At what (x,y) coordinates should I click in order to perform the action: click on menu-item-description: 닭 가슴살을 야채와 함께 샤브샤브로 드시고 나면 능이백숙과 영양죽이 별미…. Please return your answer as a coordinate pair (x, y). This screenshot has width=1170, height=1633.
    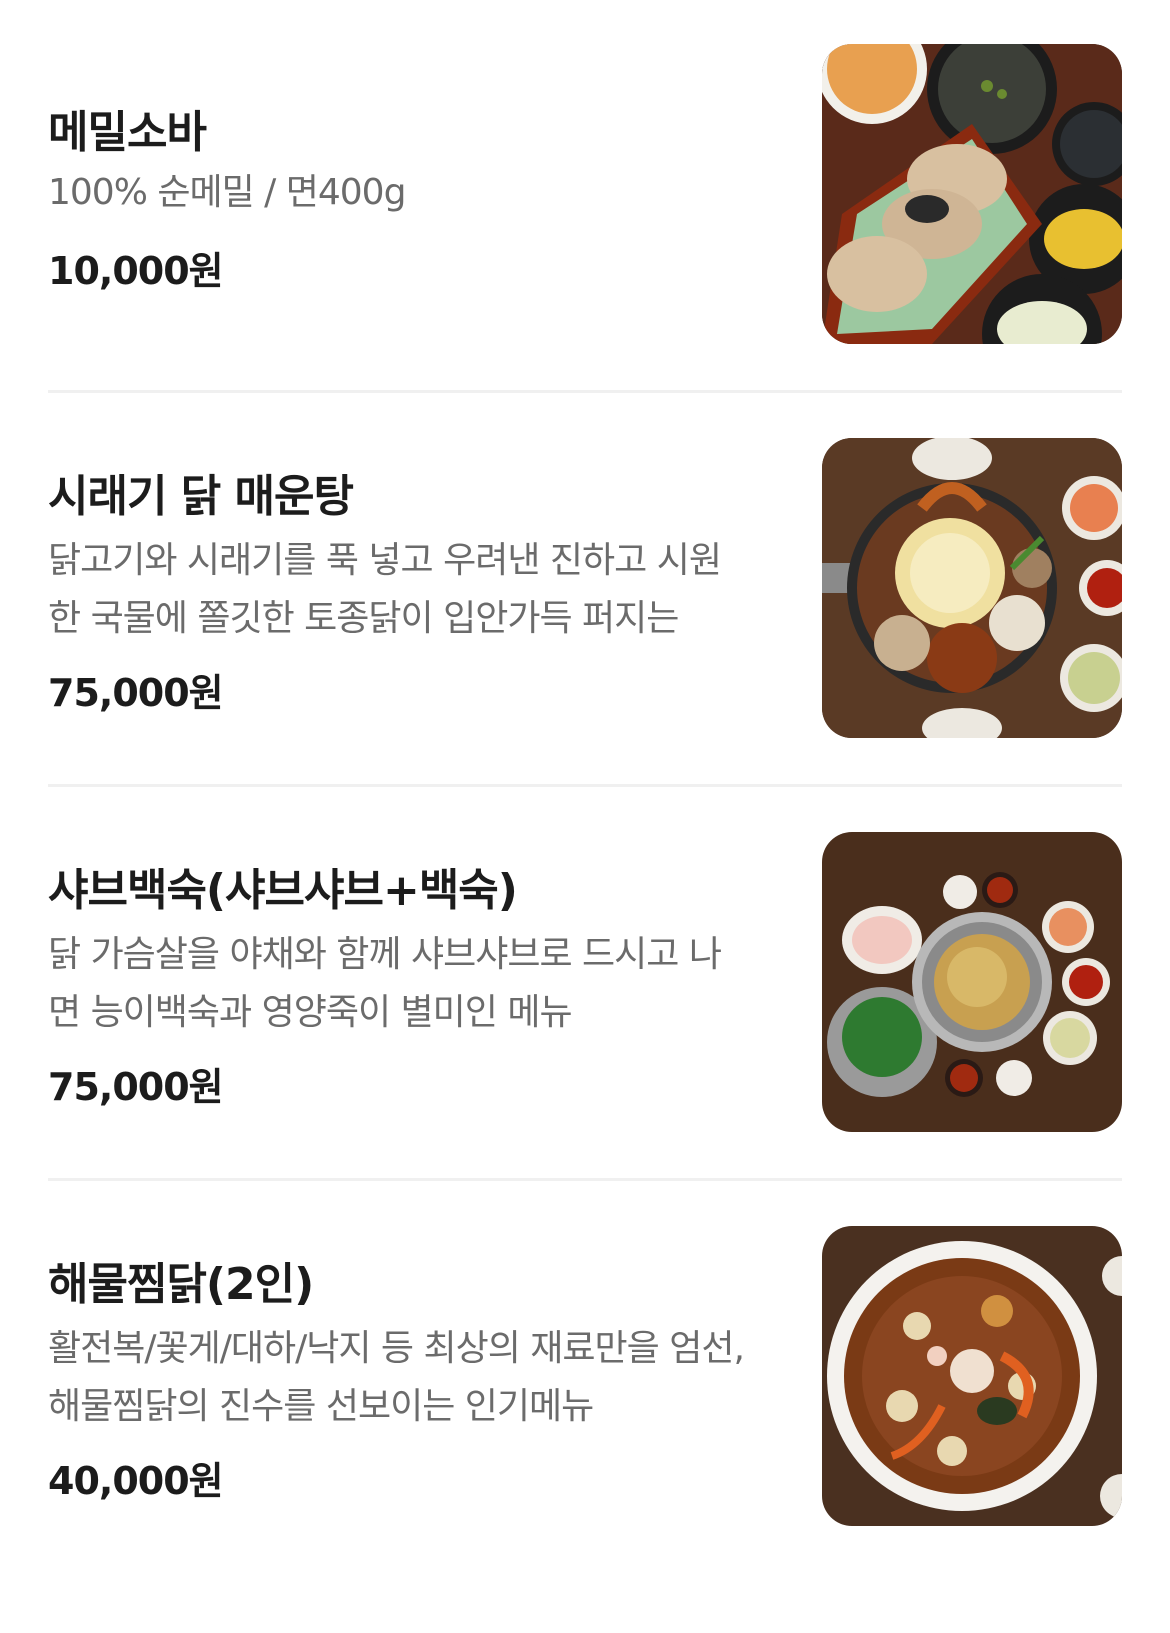
    Looking at the image, I should click on (385, 983).